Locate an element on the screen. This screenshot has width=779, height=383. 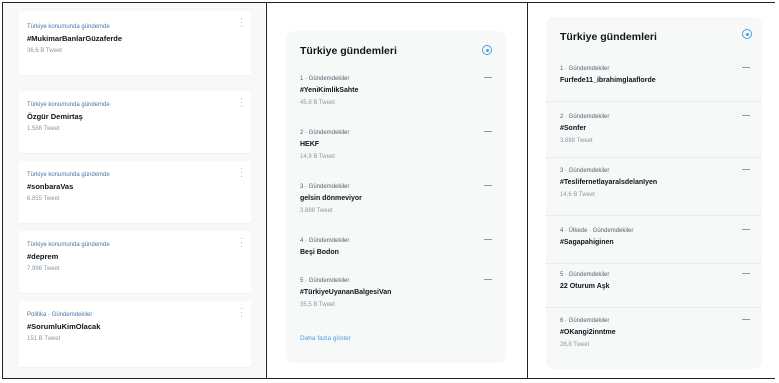
trend-topic: #SorumluKimOlacak is located at coordinates (64, 326).